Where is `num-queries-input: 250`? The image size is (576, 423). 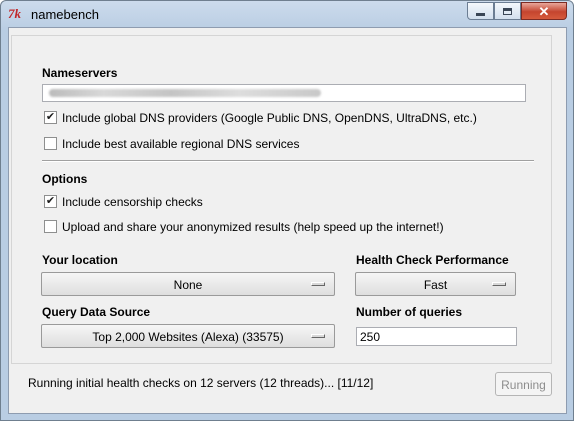
num-queries-input: 250 is located at coordinates (436, 336).